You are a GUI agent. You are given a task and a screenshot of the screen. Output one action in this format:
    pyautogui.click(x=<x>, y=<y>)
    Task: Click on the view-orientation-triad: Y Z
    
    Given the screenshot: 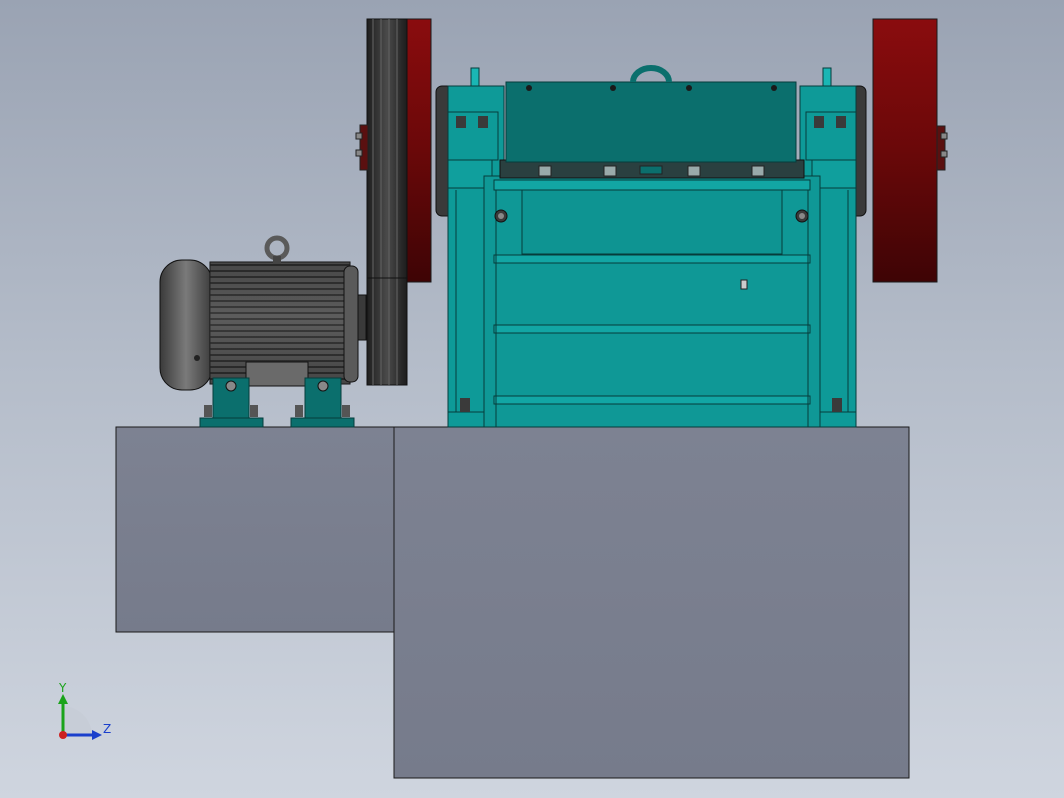 What is the action you would take?
    pyautogui.click(x=84, y=710)
    